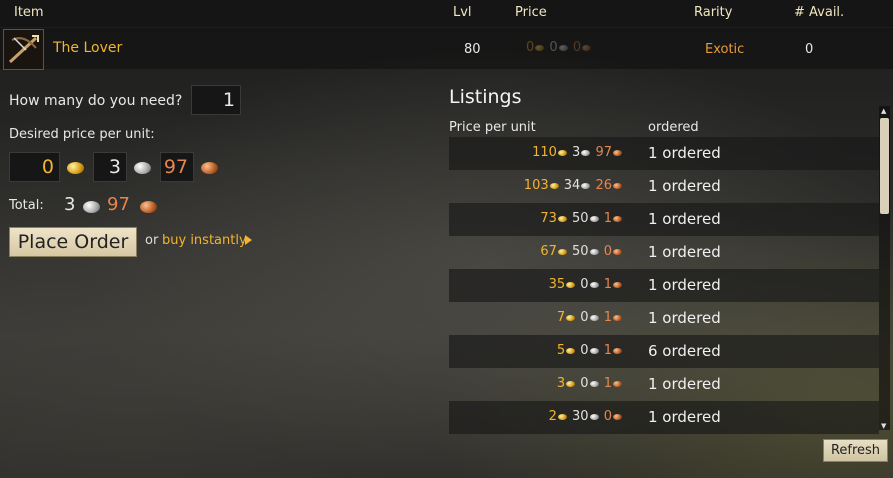 The height and width of the screenshot is (478, 893). Describe the element at coordinates (96, 101) in the screenshot. I see `quantity-label: How many do you need?` at that location.